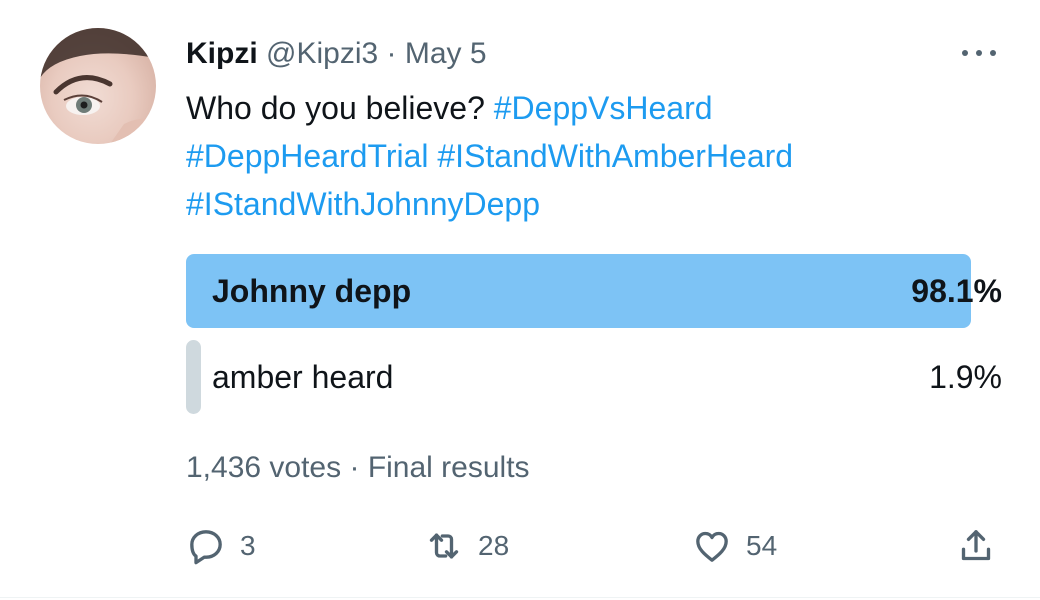  What do you see at coordinates (712, 546) in the screenshot?
I see `like-icon` at bounding box center [712, 546].